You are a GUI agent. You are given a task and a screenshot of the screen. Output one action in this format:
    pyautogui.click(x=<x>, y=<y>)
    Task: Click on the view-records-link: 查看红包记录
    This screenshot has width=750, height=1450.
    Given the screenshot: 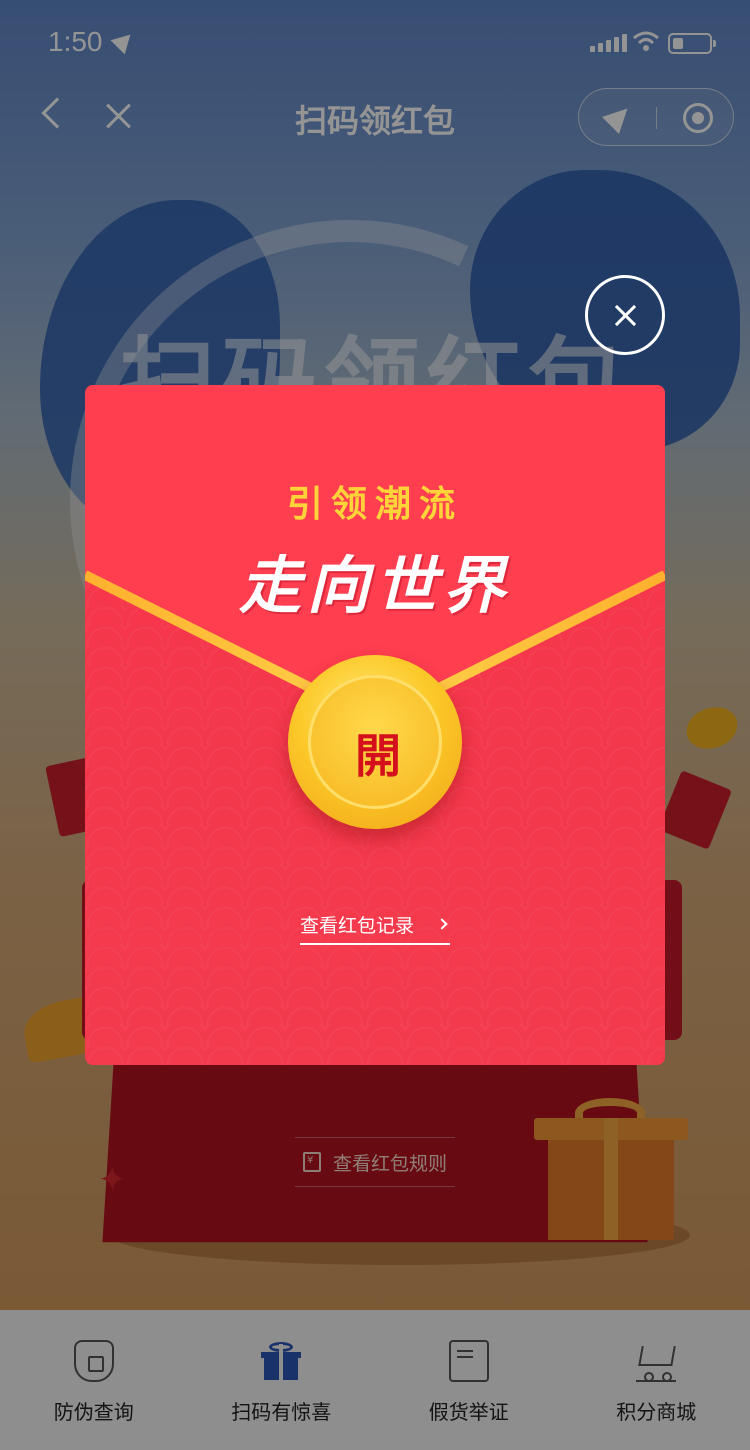 What is the action you would take?
    pyautogui.click(x=375, y=926)
    